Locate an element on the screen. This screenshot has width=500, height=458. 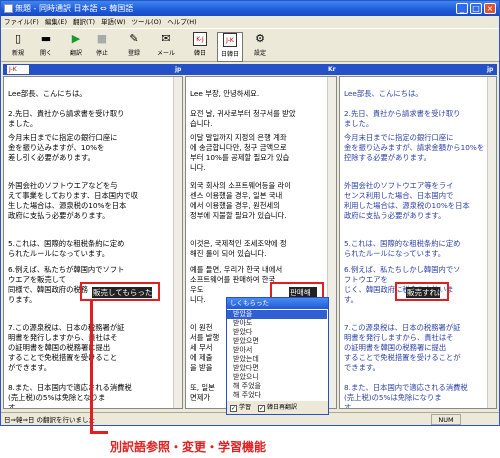
play-icon: ▶ is located at coordinates (76, 38).